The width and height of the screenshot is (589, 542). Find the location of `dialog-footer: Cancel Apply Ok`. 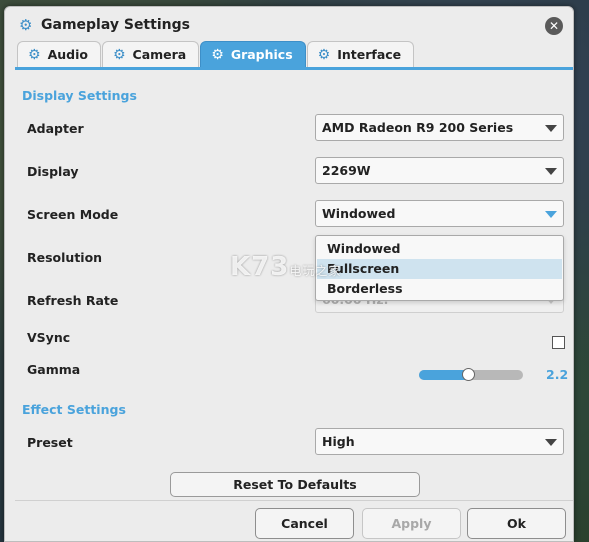

dialog-footer: Cancel Apply Ok is located at coordinates (294, 520).